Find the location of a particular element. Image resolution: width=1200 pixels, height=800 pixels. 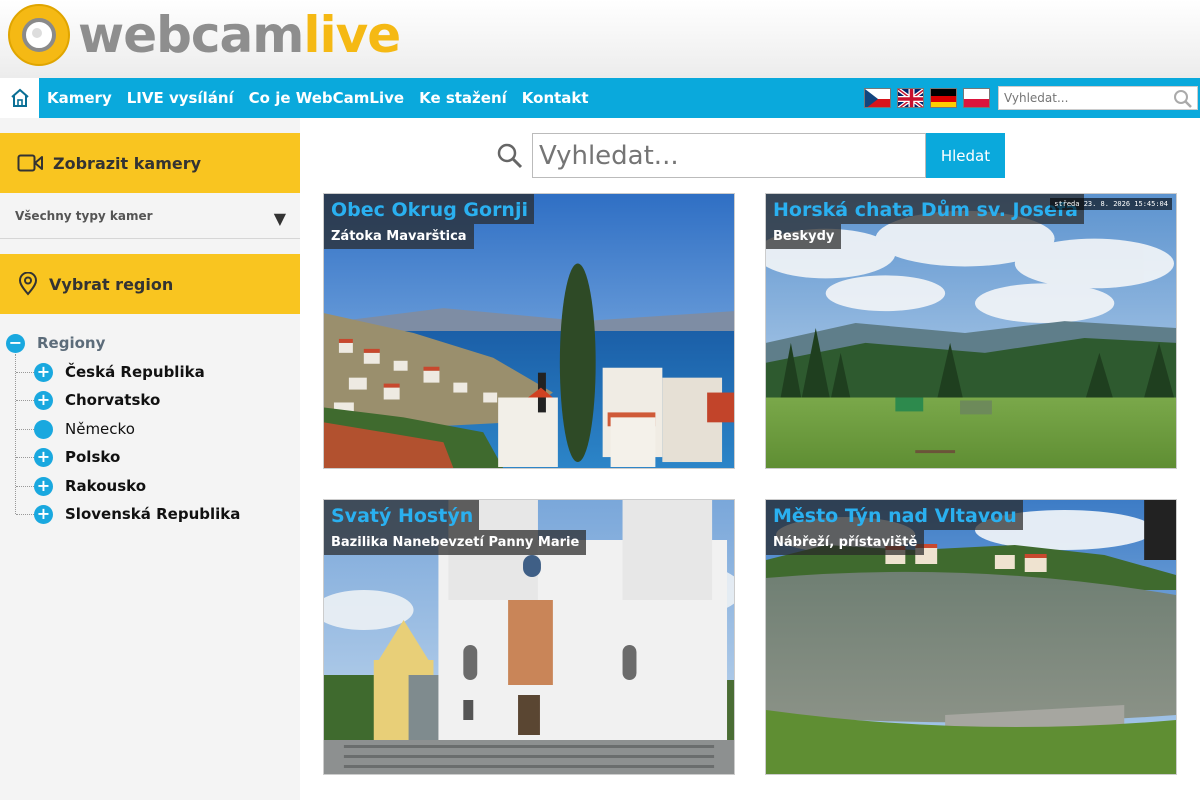

nav-item-about: Co je WebCamLive is located at coordinates (326, 98).